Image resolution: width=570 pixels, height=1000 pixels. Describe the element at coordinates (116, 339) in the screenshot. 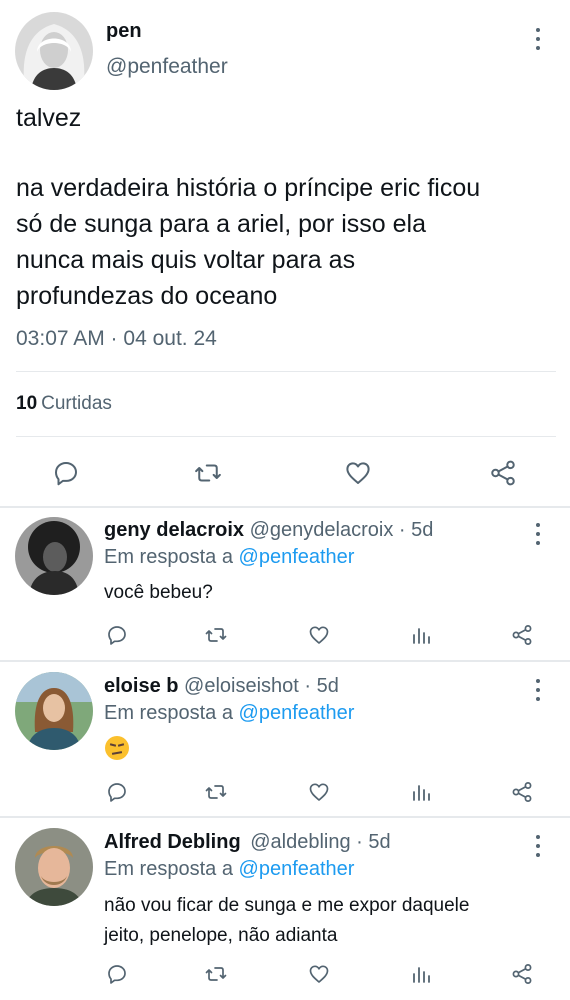

I see `tweet-timestamp: 03:07 AM · 04 out. 24` at that location.